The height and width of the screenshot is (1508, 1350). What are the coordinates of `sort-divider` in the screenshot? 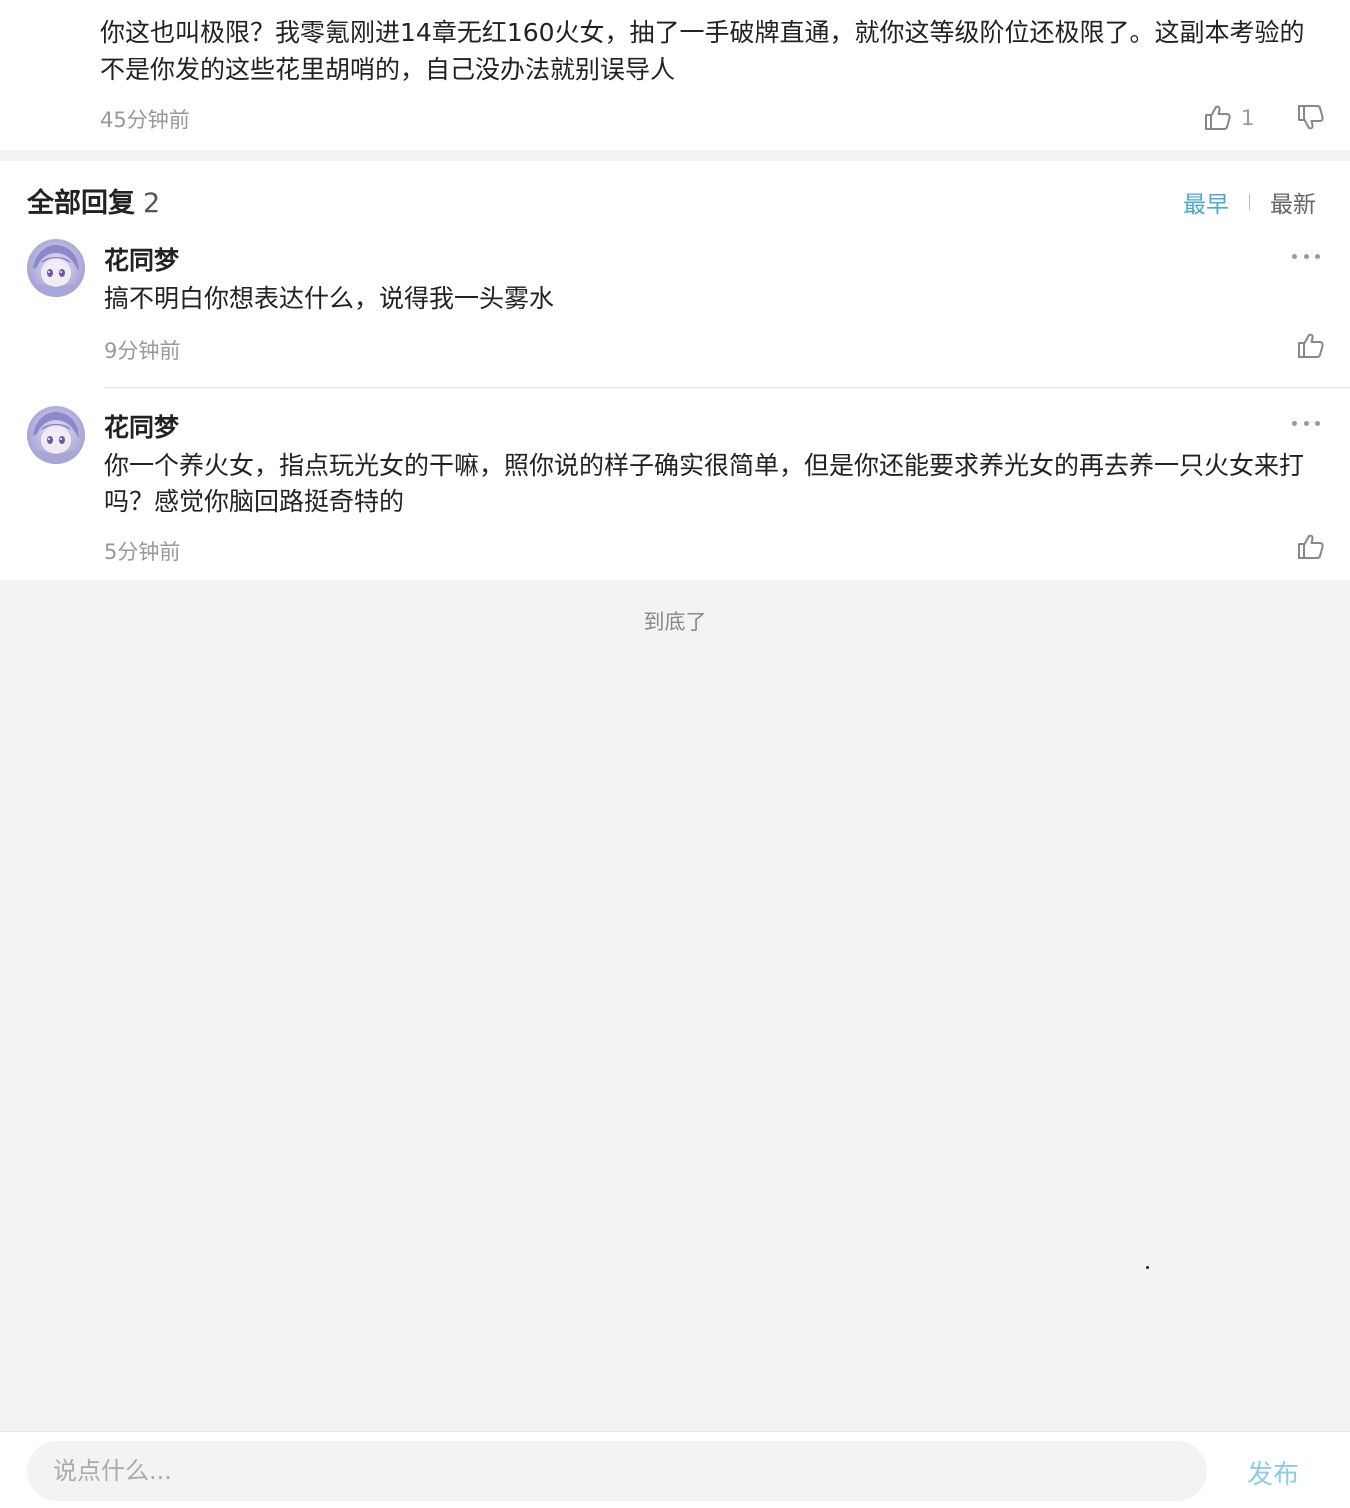 It's located at (1249, 202).